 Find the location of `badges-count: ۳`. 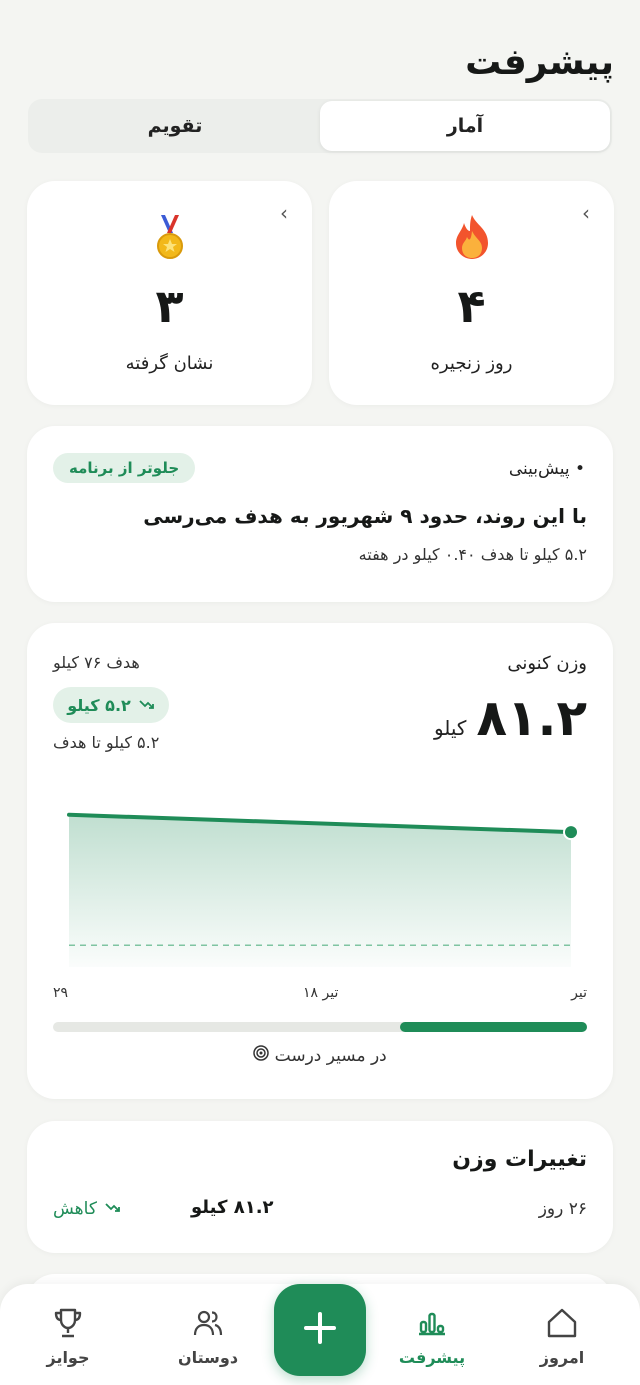

badges-count: ۳ is located at coordinates (169, 306).